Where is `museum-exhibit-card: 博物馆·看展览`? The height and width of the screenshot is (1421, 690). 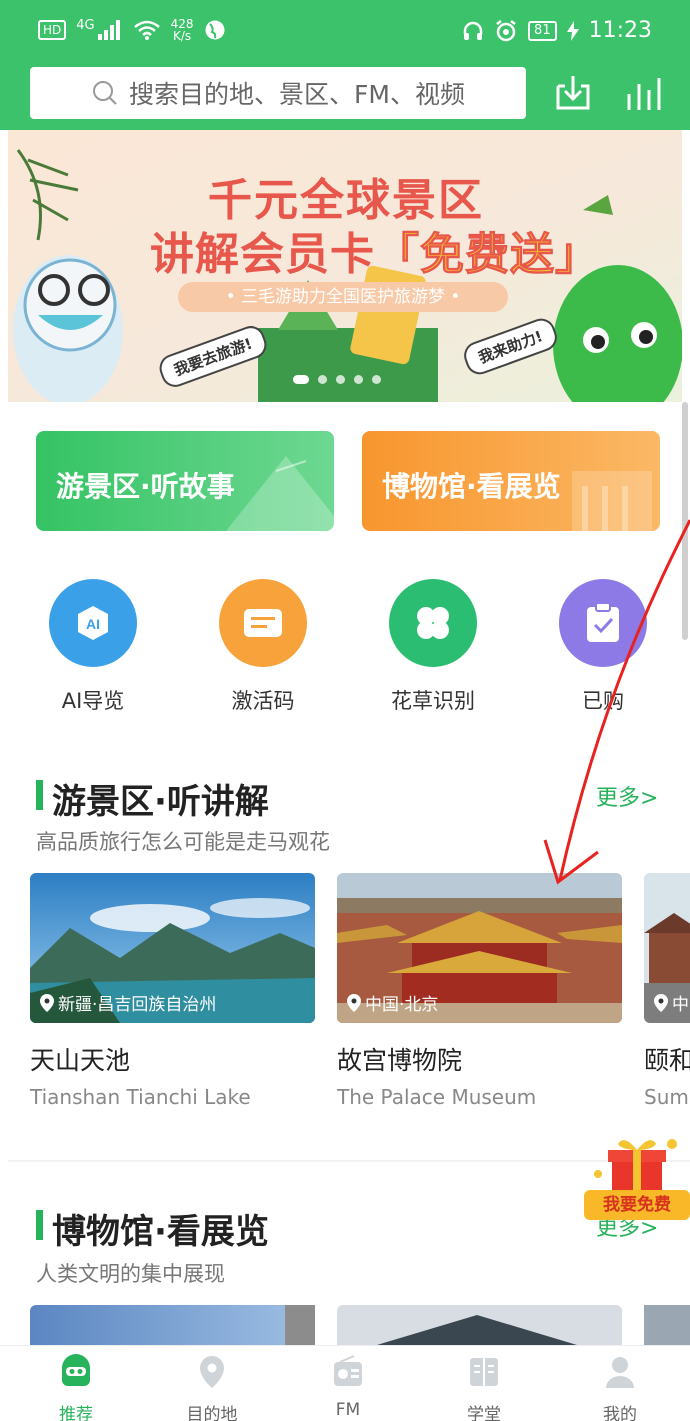
museum-exhibit-card: 博物馆·看展览 is located at coordinates (511, 481).